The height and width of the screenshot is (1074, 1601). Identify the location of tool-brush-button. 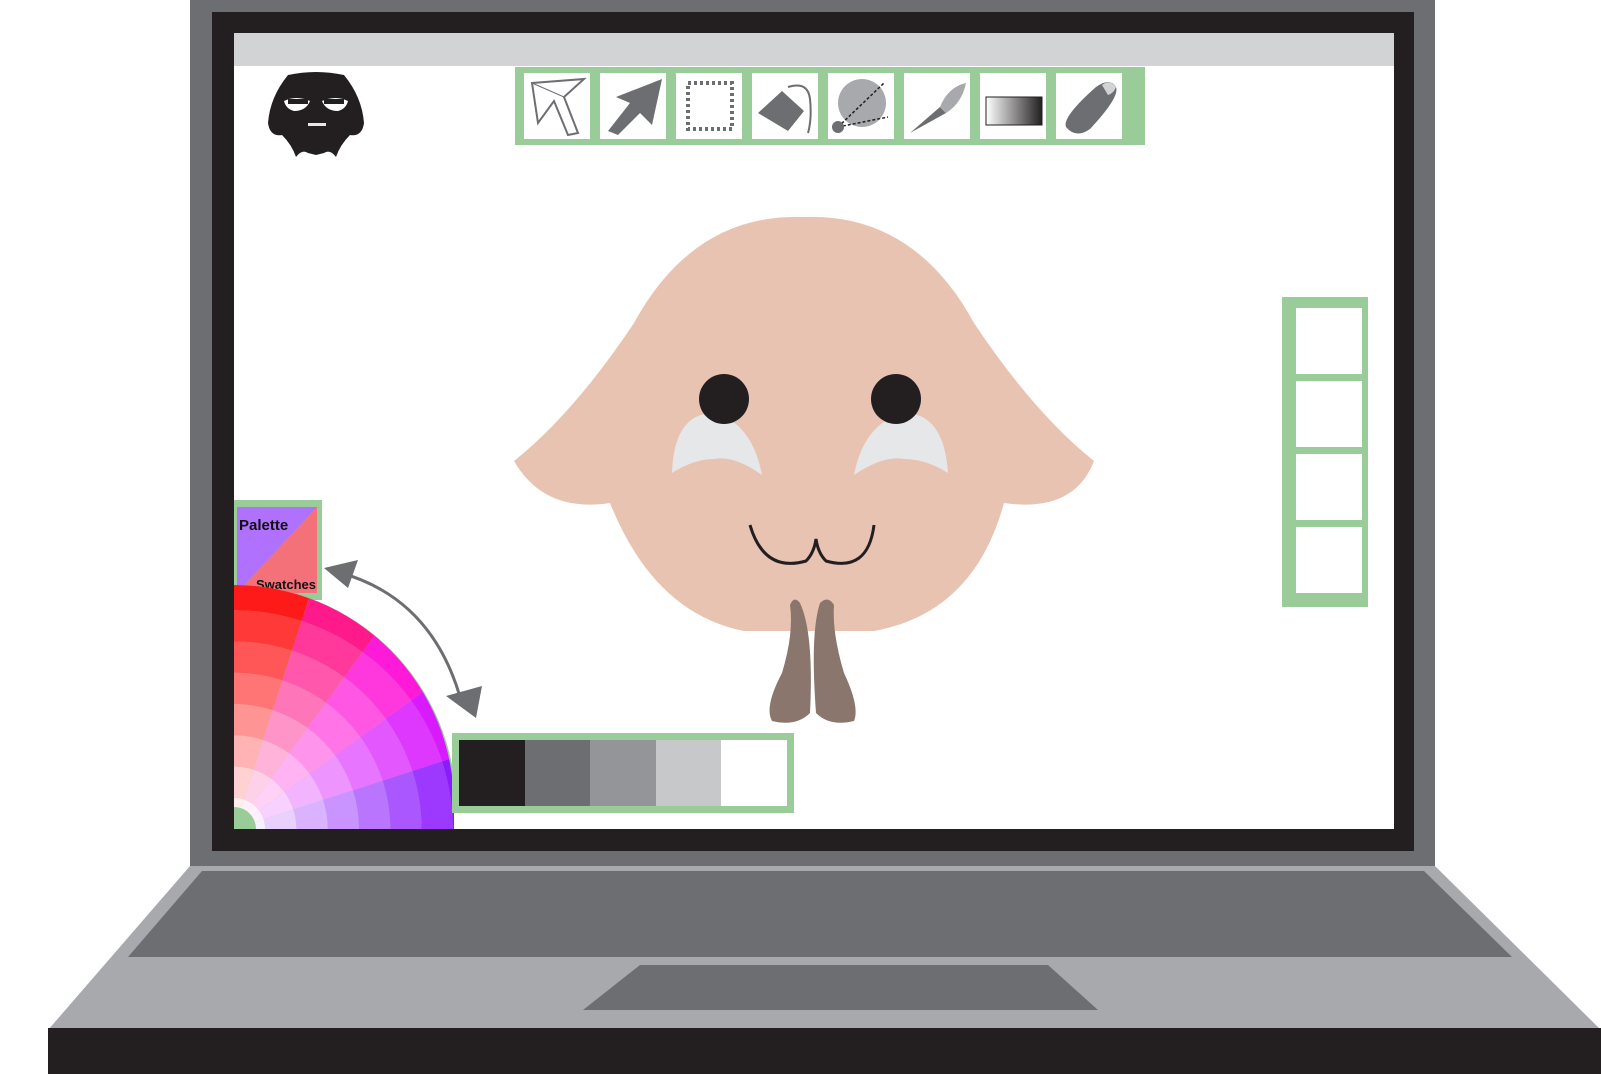
(937, 106).